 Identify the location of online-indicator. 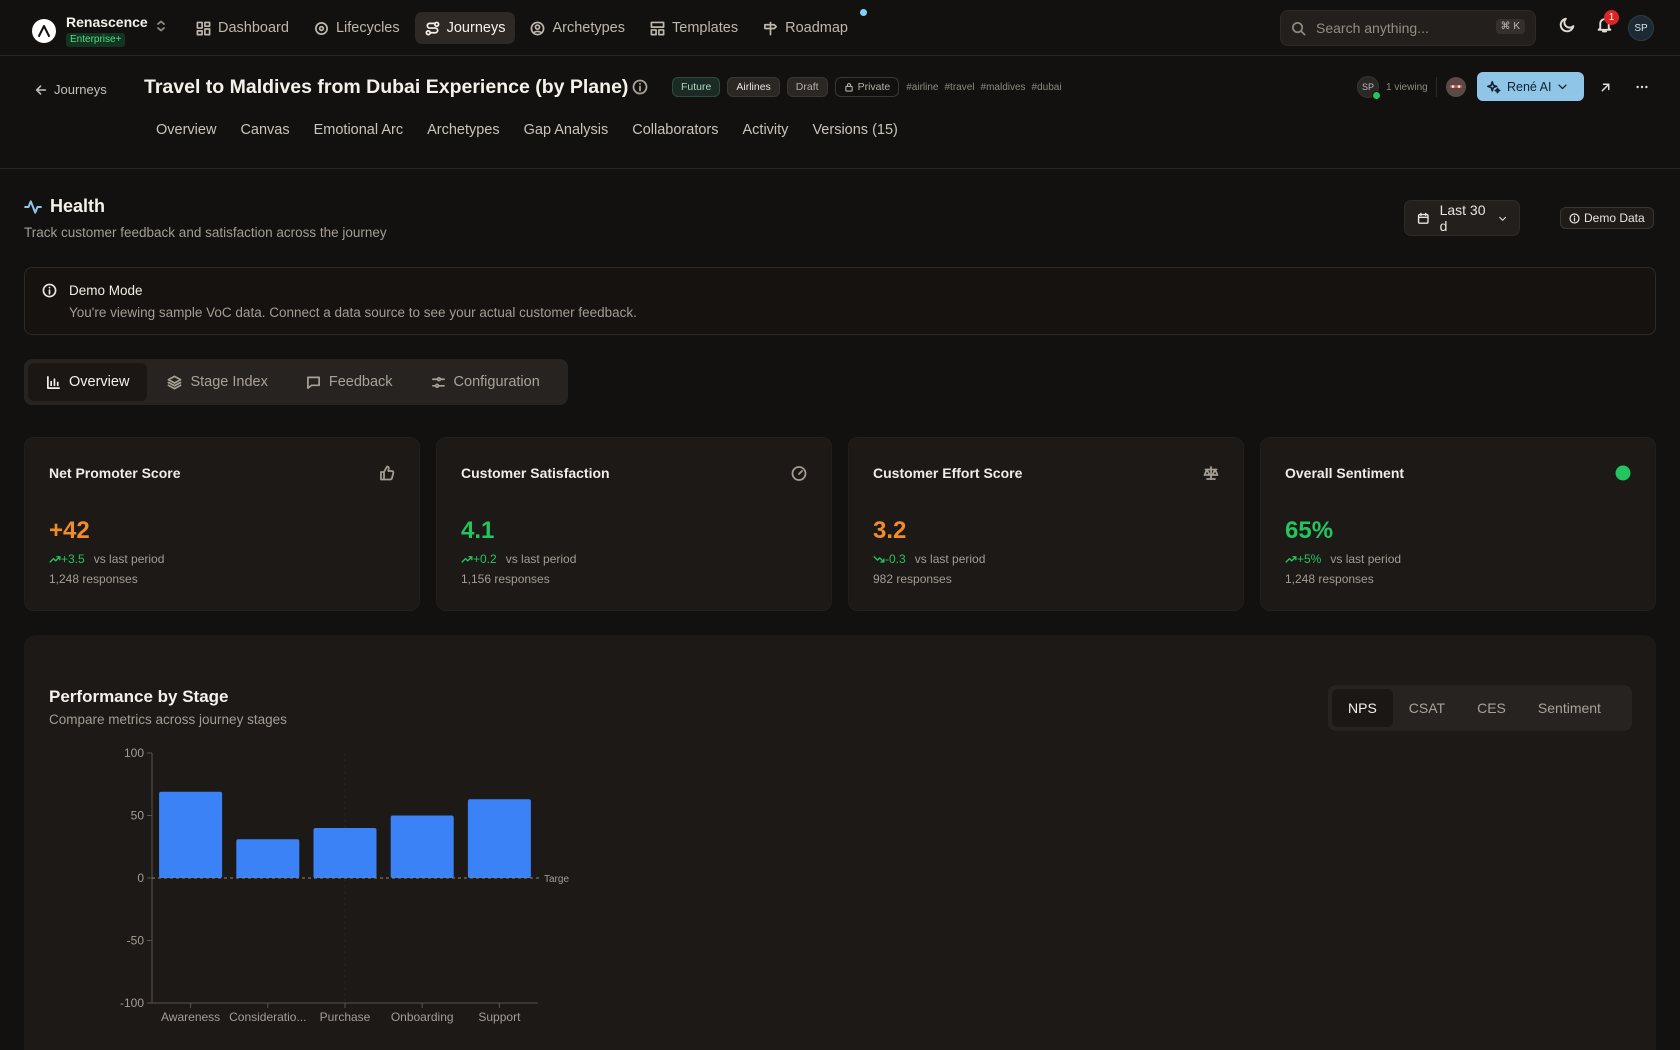
(1376, 95).